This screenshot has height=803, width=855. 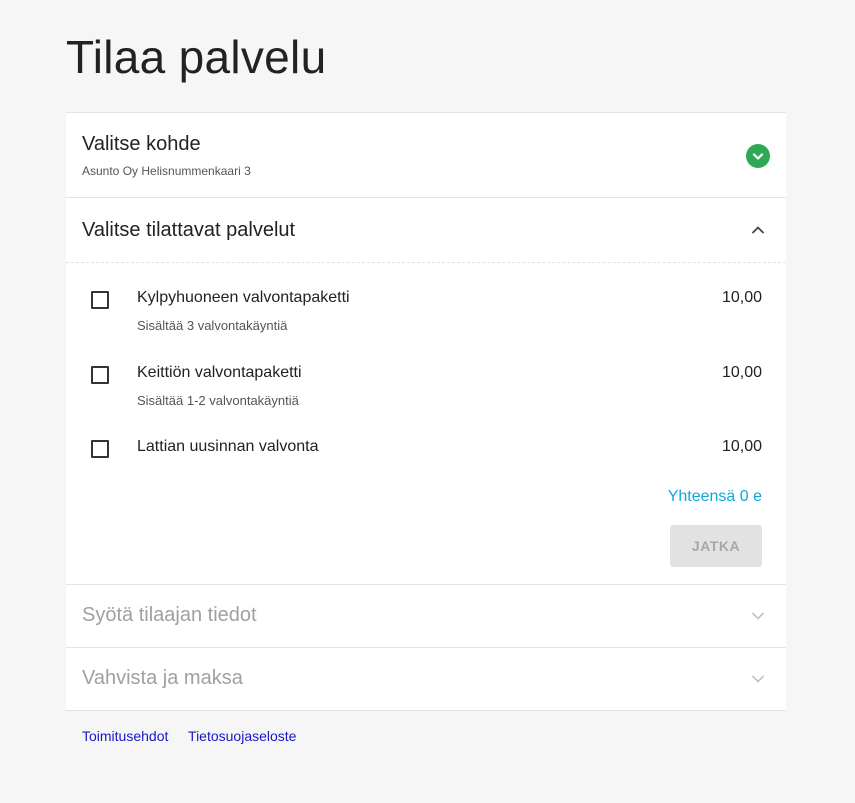 What do you see at coordinates (219, 372) in the screenshot?
I see `service-name: Keittiön valvontapaketti` at bounding box center [219, 372].